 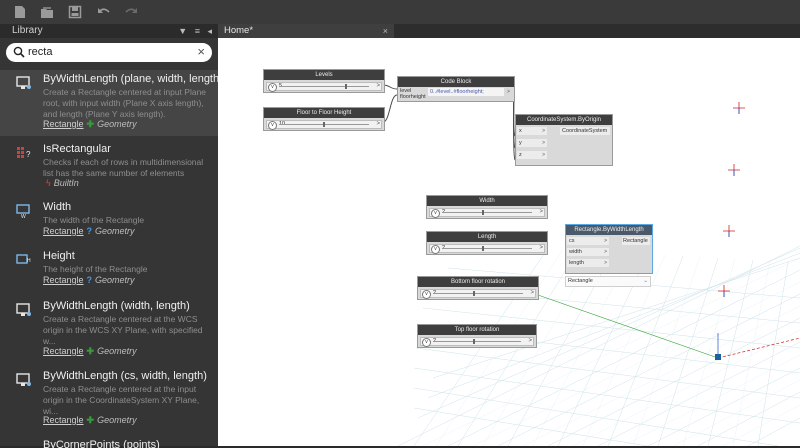 I want to click on collapse-panel-icon: ◂, so click(x=209, y=31).